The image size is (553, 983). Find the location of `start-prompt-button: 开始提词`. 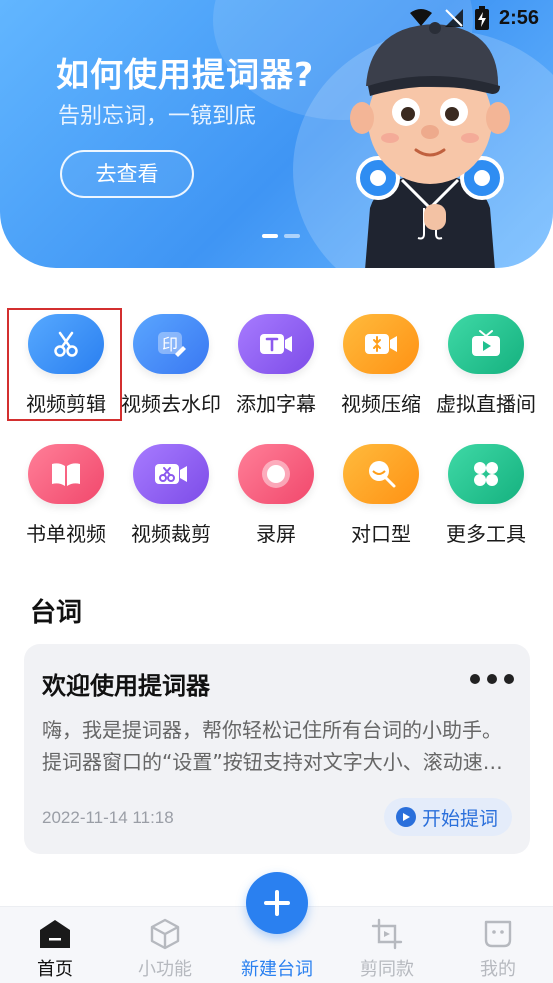

start-prompt-button: 开始提词 is located at coordinates (447, 817).